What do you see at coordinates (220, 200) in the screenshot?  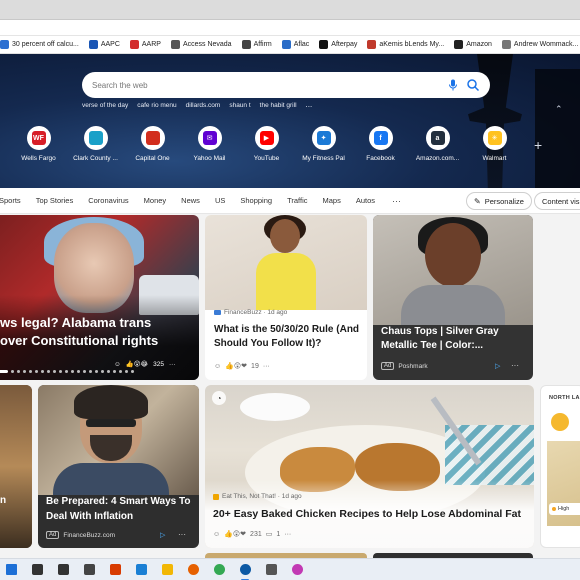 I see `nav-tab-us: US` at bounding box center [220, 200].